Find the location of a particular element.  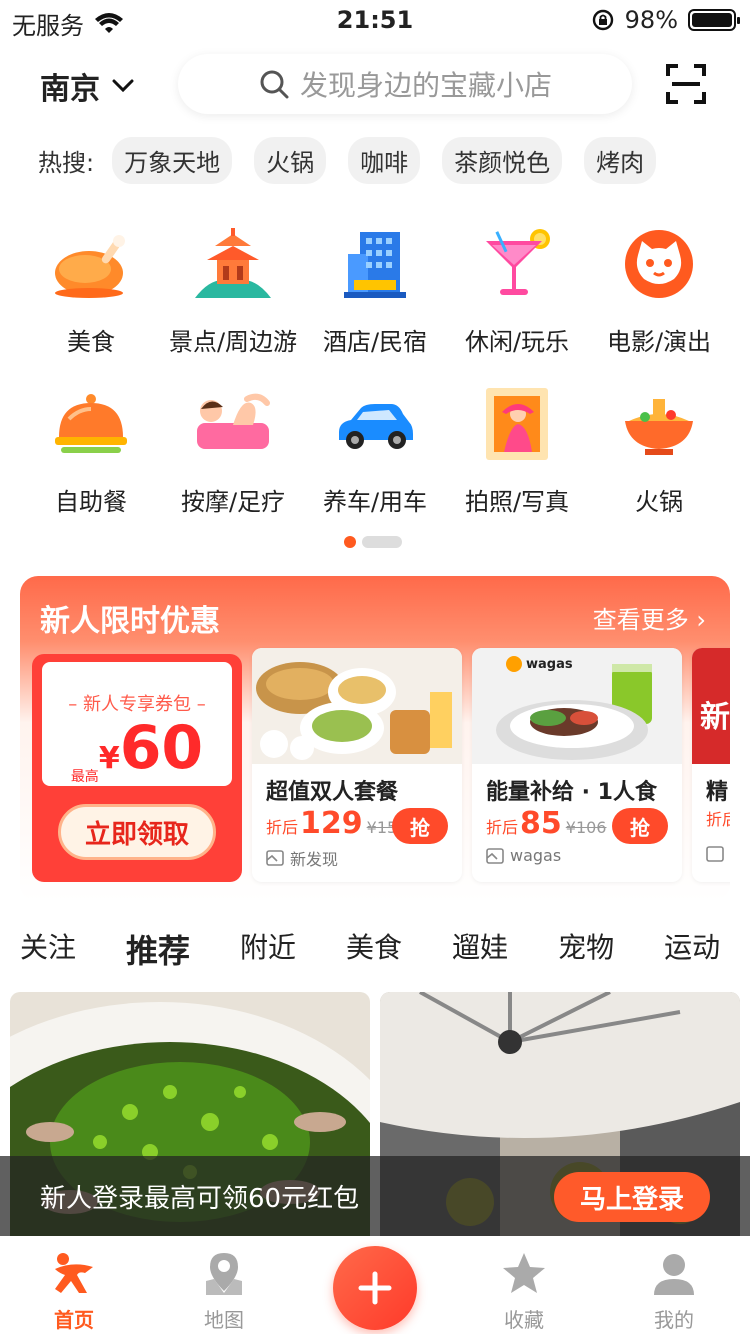

deal-card: 超值双人套餐 折后 129 ¥151 抢 新发现 is located at coordinates (357, 765).